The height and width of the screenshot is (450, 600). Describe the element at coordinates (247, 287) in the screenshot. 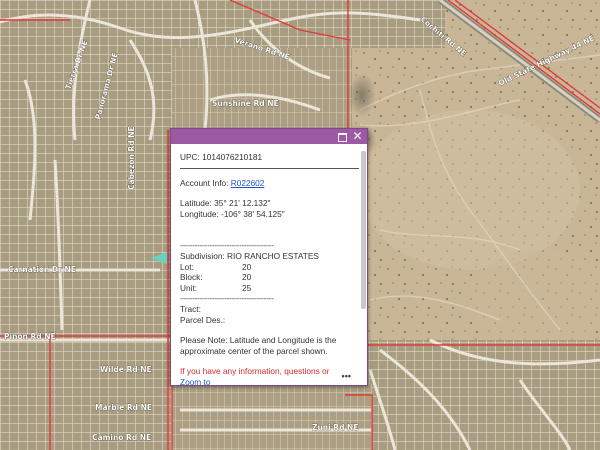

I see `unit-value: 25` at that location.